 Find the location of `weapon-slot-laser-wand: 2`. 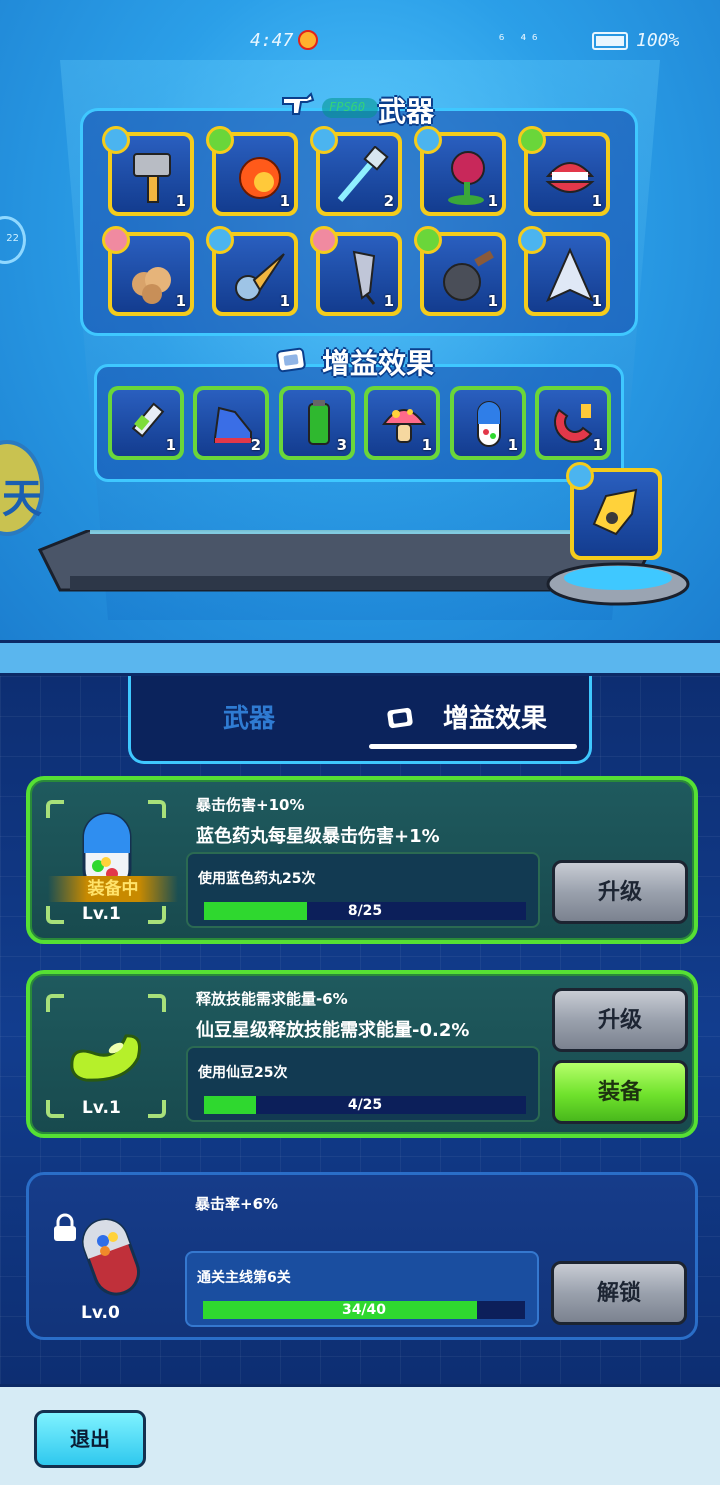

weapon-slot-laser-wand: 2 is located at coordinates (356, 171).